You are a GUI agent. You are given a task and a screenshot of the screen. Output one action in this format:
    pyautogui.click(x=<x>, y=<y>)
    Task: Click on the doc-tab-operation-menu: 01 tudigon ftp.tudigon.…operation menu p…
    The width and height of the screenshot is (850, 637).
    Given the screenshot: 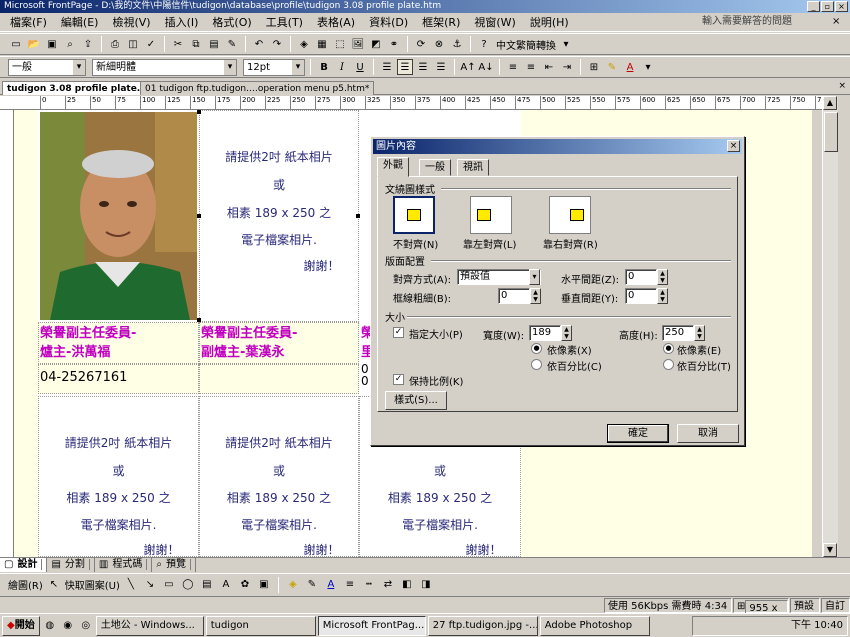 What is the action you would take?
    pyautogui.click(x=257, y=88)
    